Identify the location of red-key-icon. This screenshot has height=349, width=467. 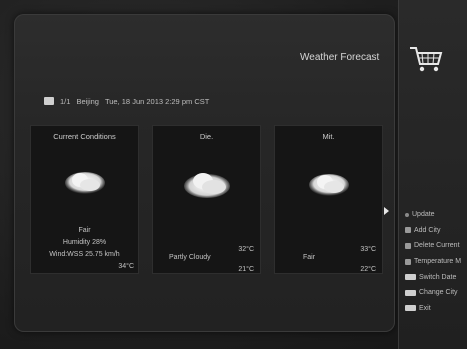
(408, 230).